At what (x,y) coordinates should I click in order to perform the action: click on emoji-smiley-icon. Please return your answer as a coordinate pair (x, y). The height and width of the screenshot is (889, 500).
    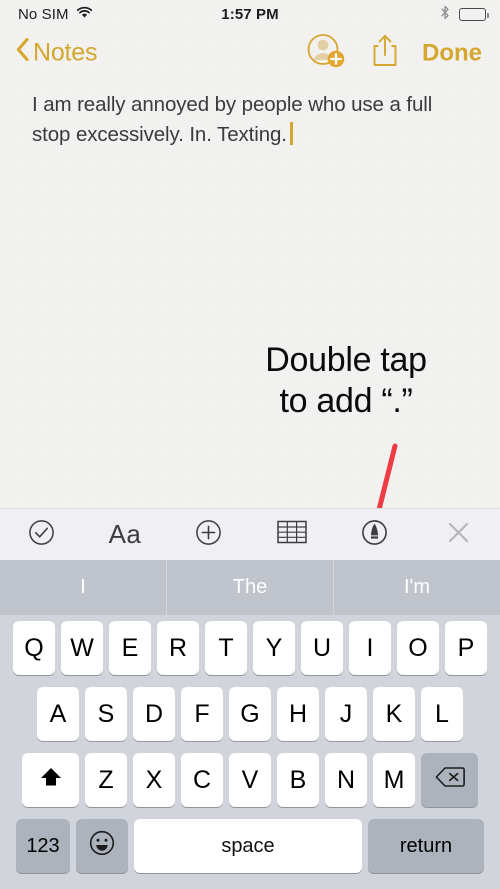
    Looking at the image, I should click on (102, 846).